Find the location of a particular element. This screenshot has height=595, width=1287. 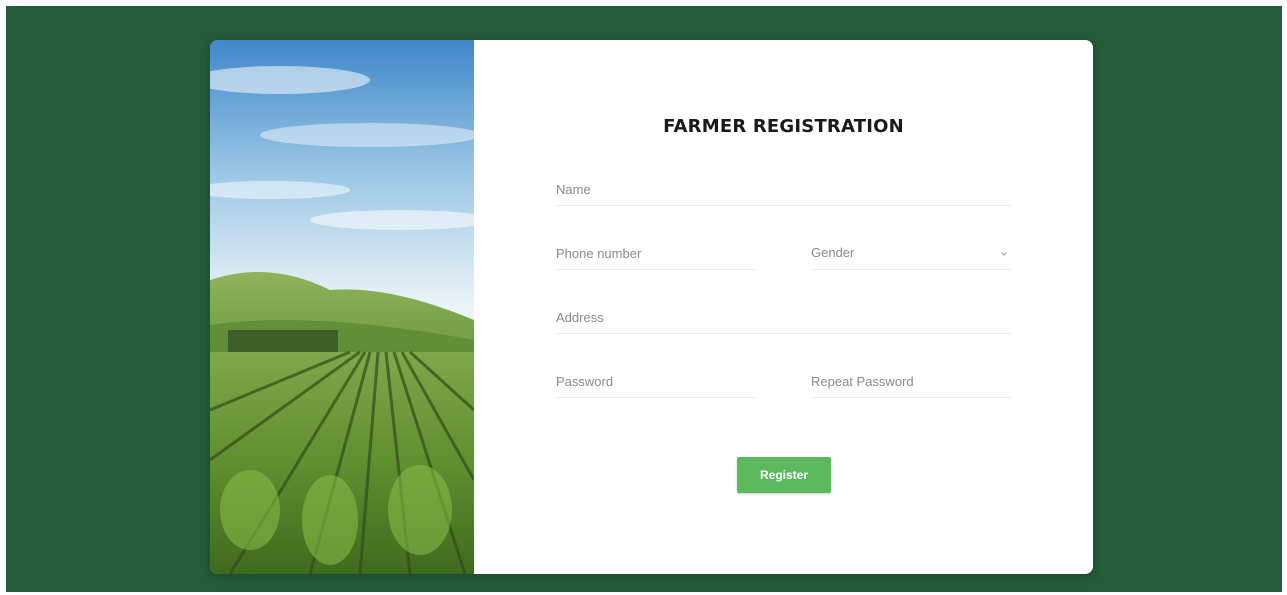

name-input is located at coordinates (783, 189).